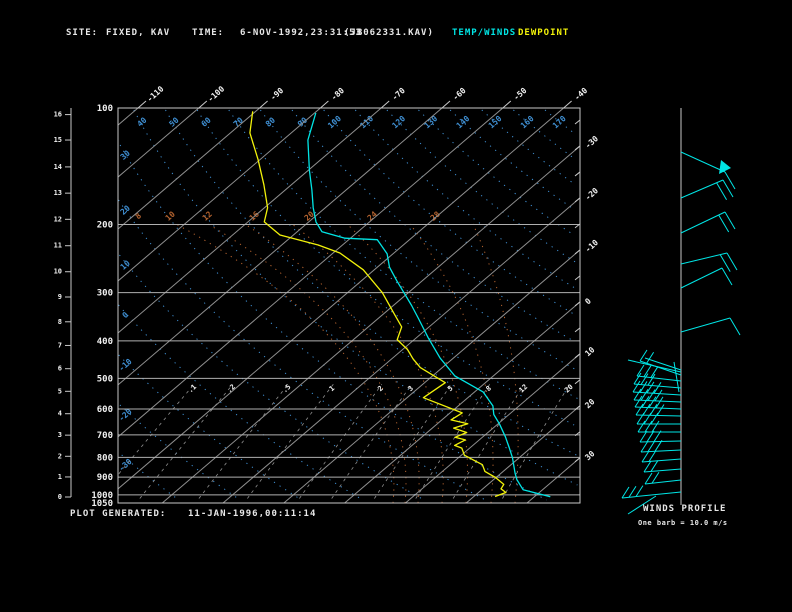 The height and width of the screenshot is (612, 792). What do you see at coordinates (681, 311) in the screenshot?
I see `winds-profile` at bounding box center [681, 311].